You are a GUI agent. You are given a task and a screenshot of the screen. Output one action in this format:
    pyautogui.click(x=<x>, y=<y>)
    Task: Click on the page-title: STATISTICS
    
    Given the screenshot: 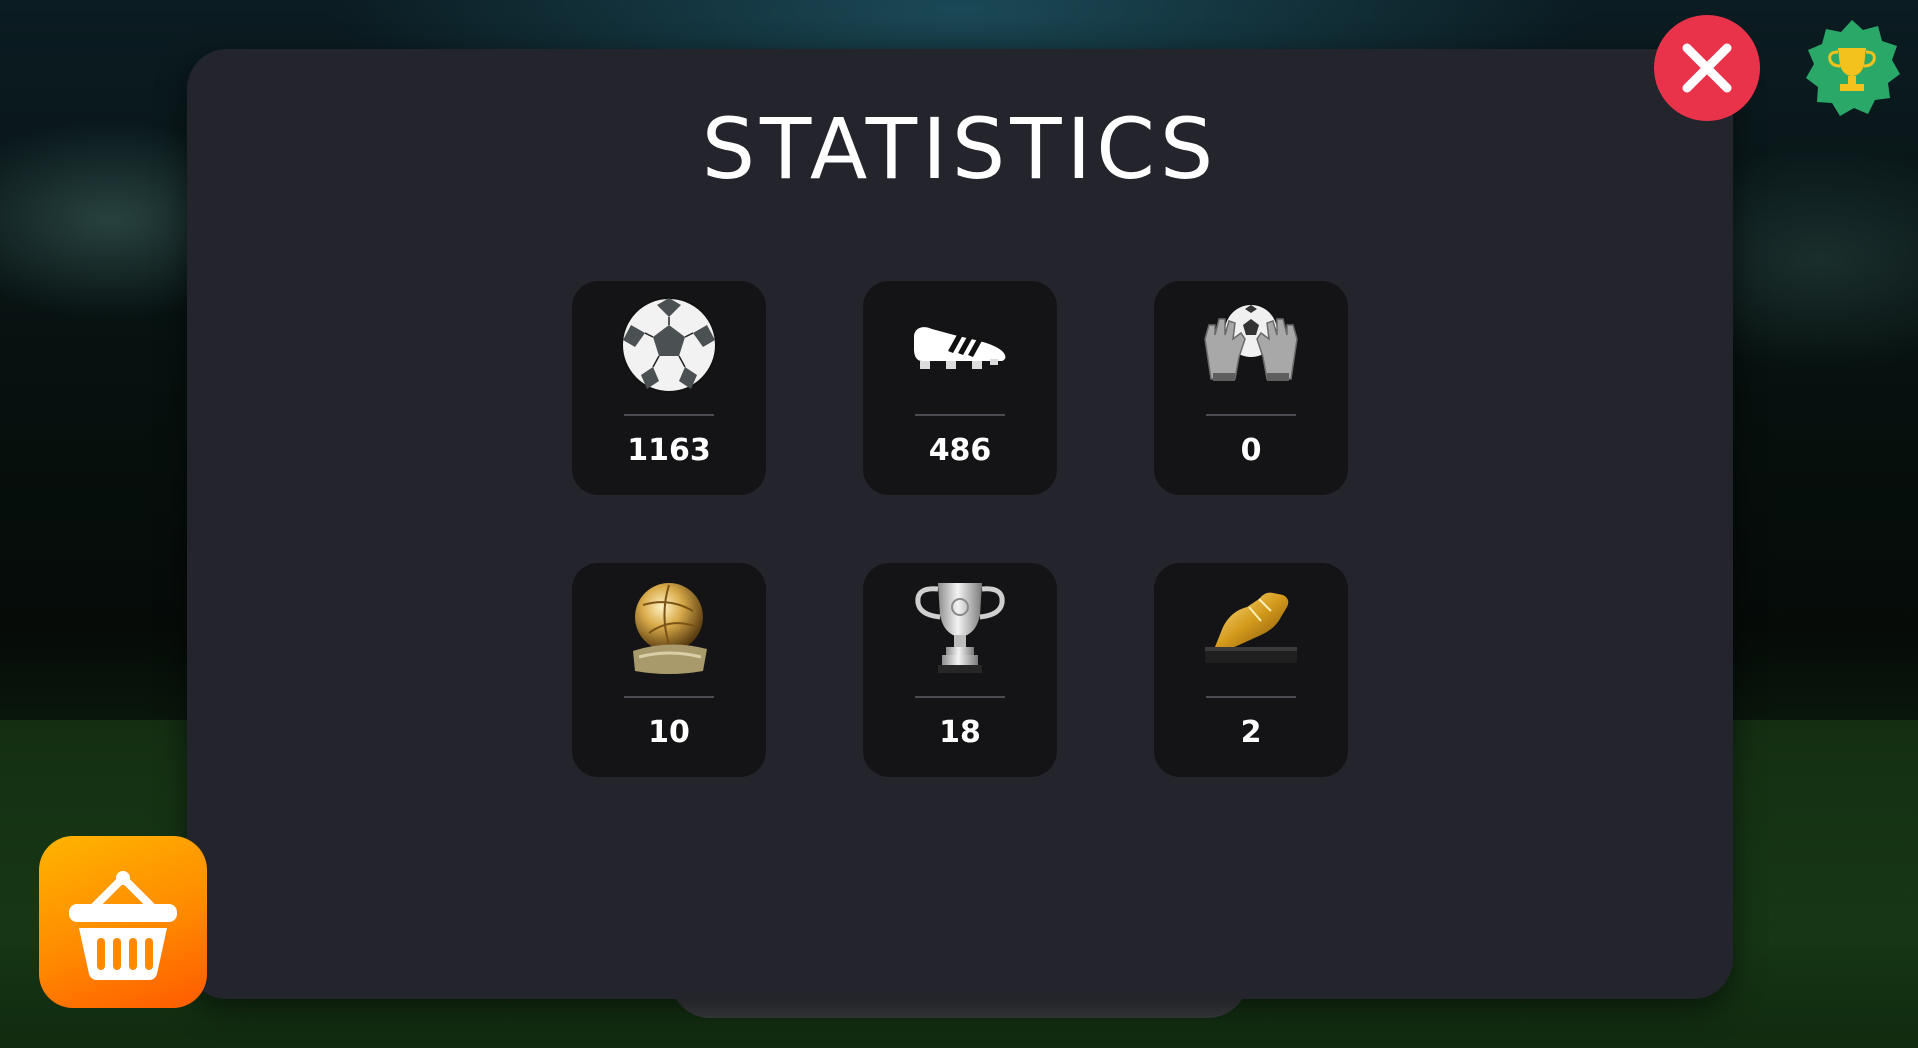 What is the action you would take?
    pyautogui.click(x=960, y=149)
    